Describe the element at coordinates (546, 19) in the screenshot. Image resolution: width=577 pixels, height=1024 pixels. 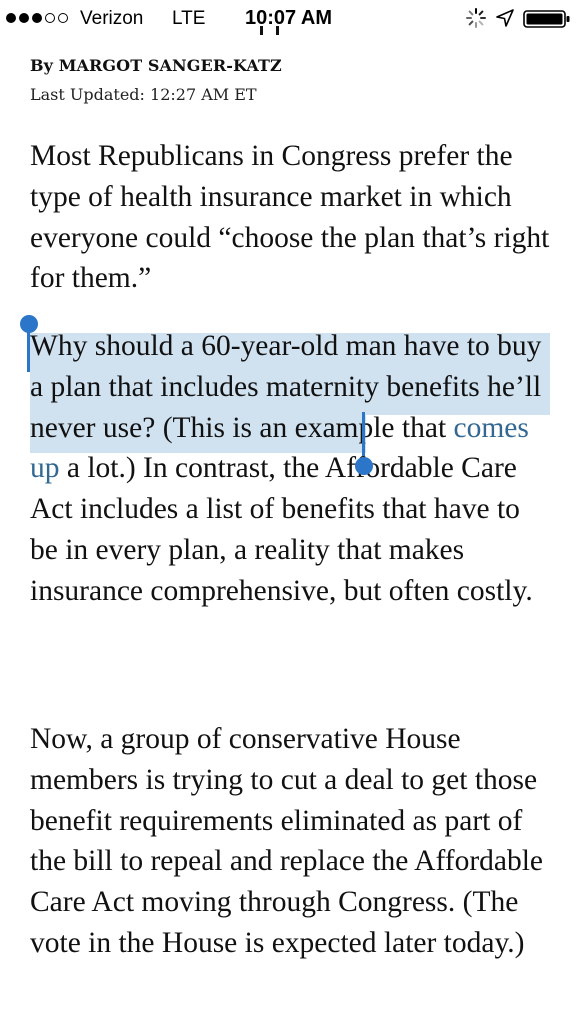
I see `battery-icon` at that location.